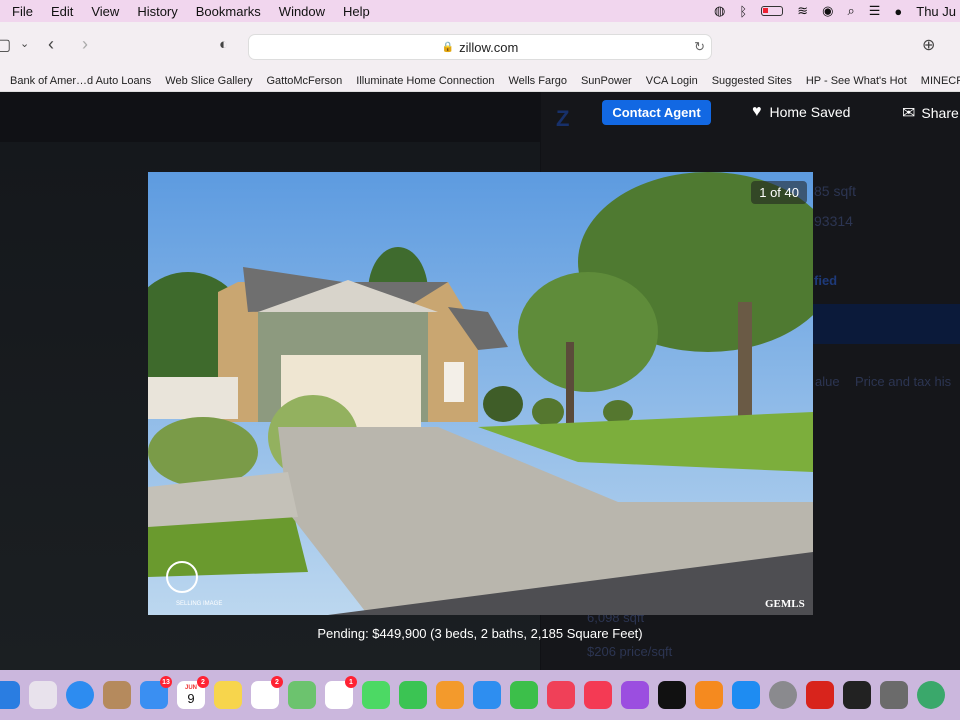 This screenshot has height=720, width=960. Describe the element at coordinates (827, 381) in the screenshot. I see `tab-value: alue` at that location.